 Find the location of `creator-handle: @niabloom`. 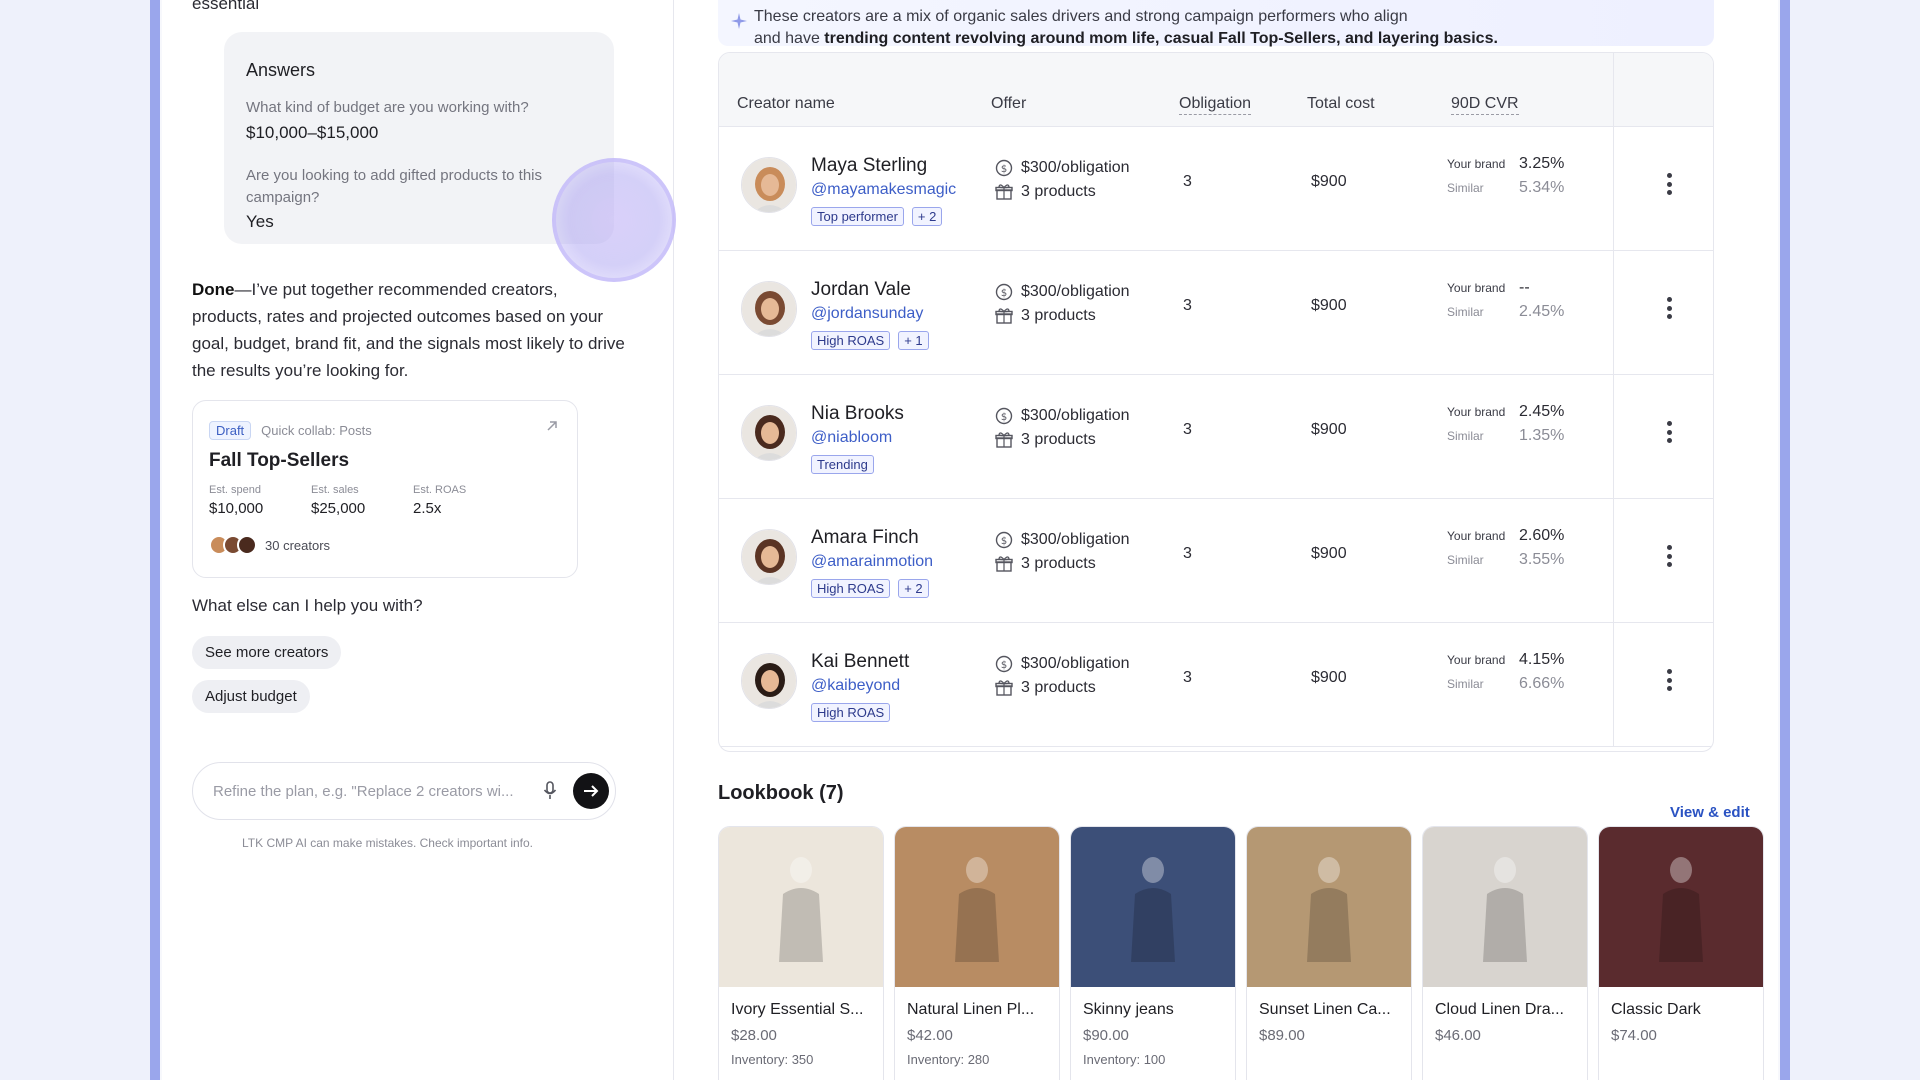

creator-handle: @niabloom is located at coordinates (851, 438).